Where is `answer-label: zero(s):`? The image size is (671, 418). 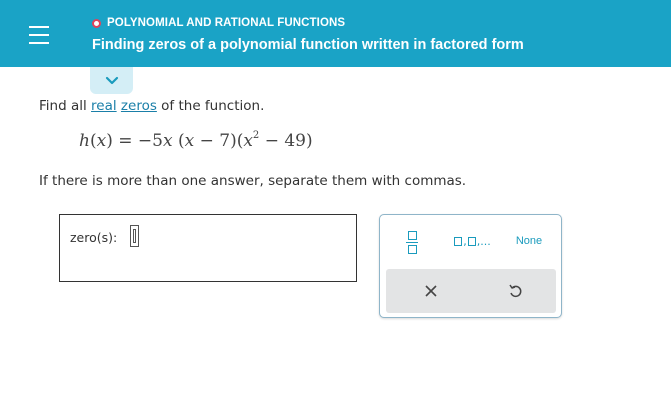 answer-label: zero(s): is located at coordinates (94, 237).